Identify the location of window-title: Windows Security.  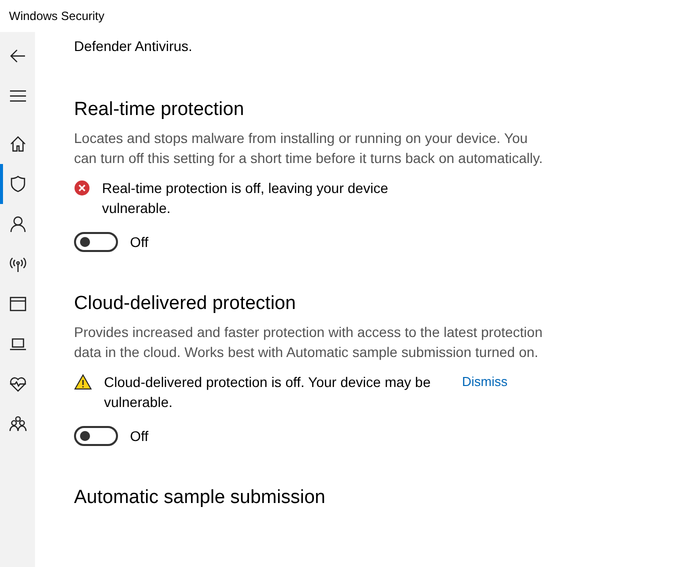
(56, 16).